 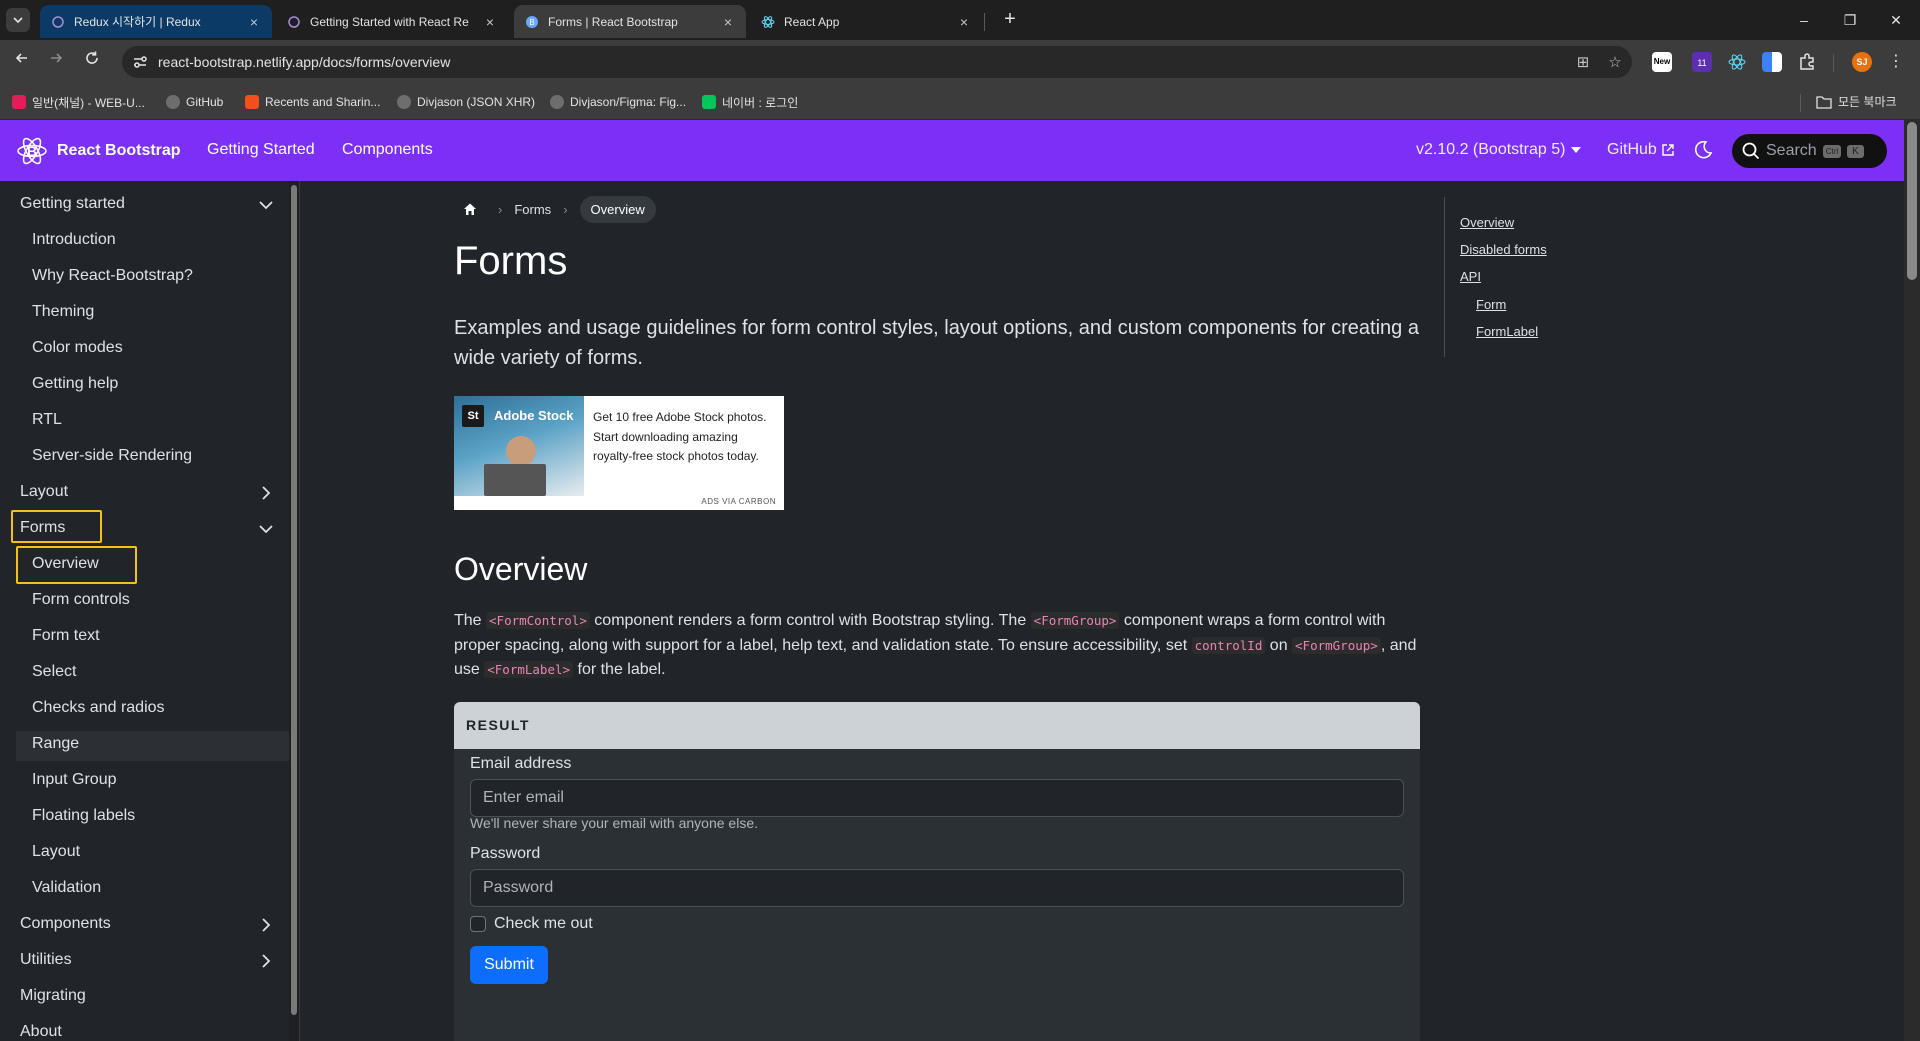 I want to click on sidebar-item-checks-radios: Checks and radios, so click(x=98, y=708).